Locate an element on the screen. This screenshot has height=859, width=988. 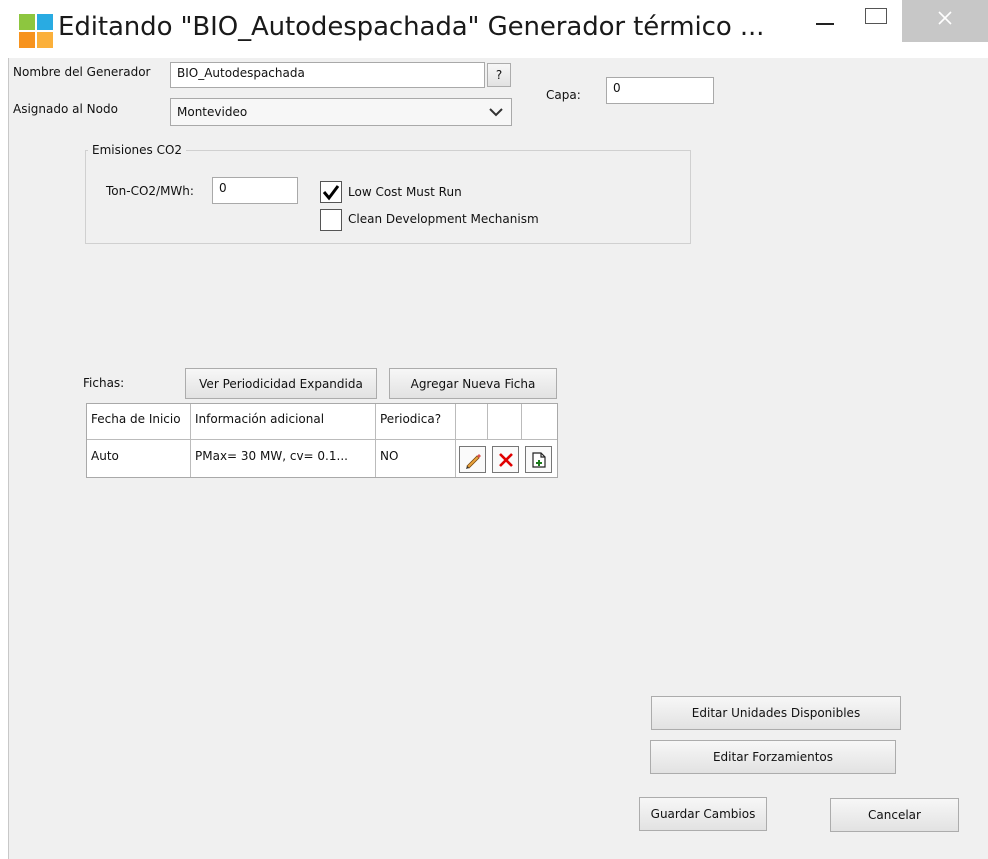
delete-x-icon is located at coordinates (505, 459).